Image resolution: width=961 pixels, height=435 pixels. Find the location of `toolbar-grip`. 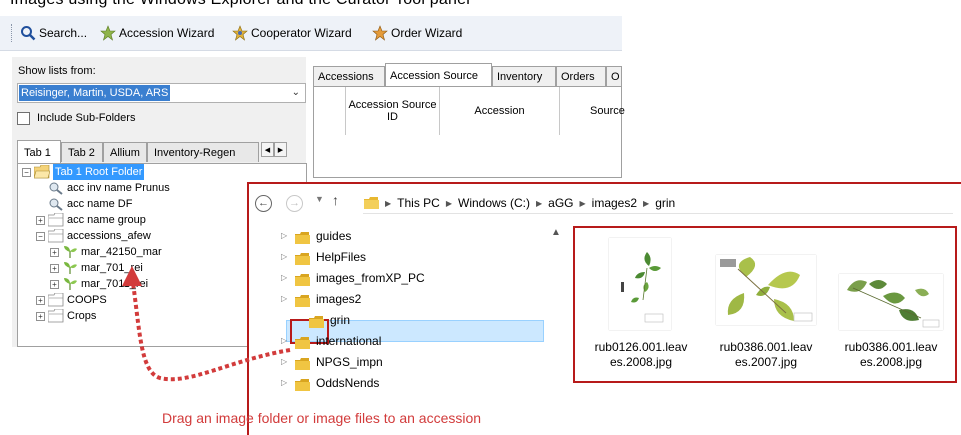

toolbar-grip is located at coordinates (13, 33).